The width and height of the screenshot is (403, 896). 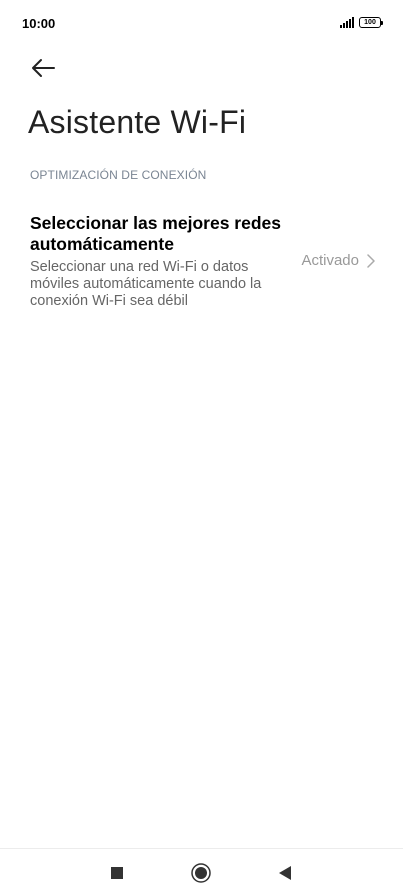 I want to click on home-button, so click(x=201, y=873).